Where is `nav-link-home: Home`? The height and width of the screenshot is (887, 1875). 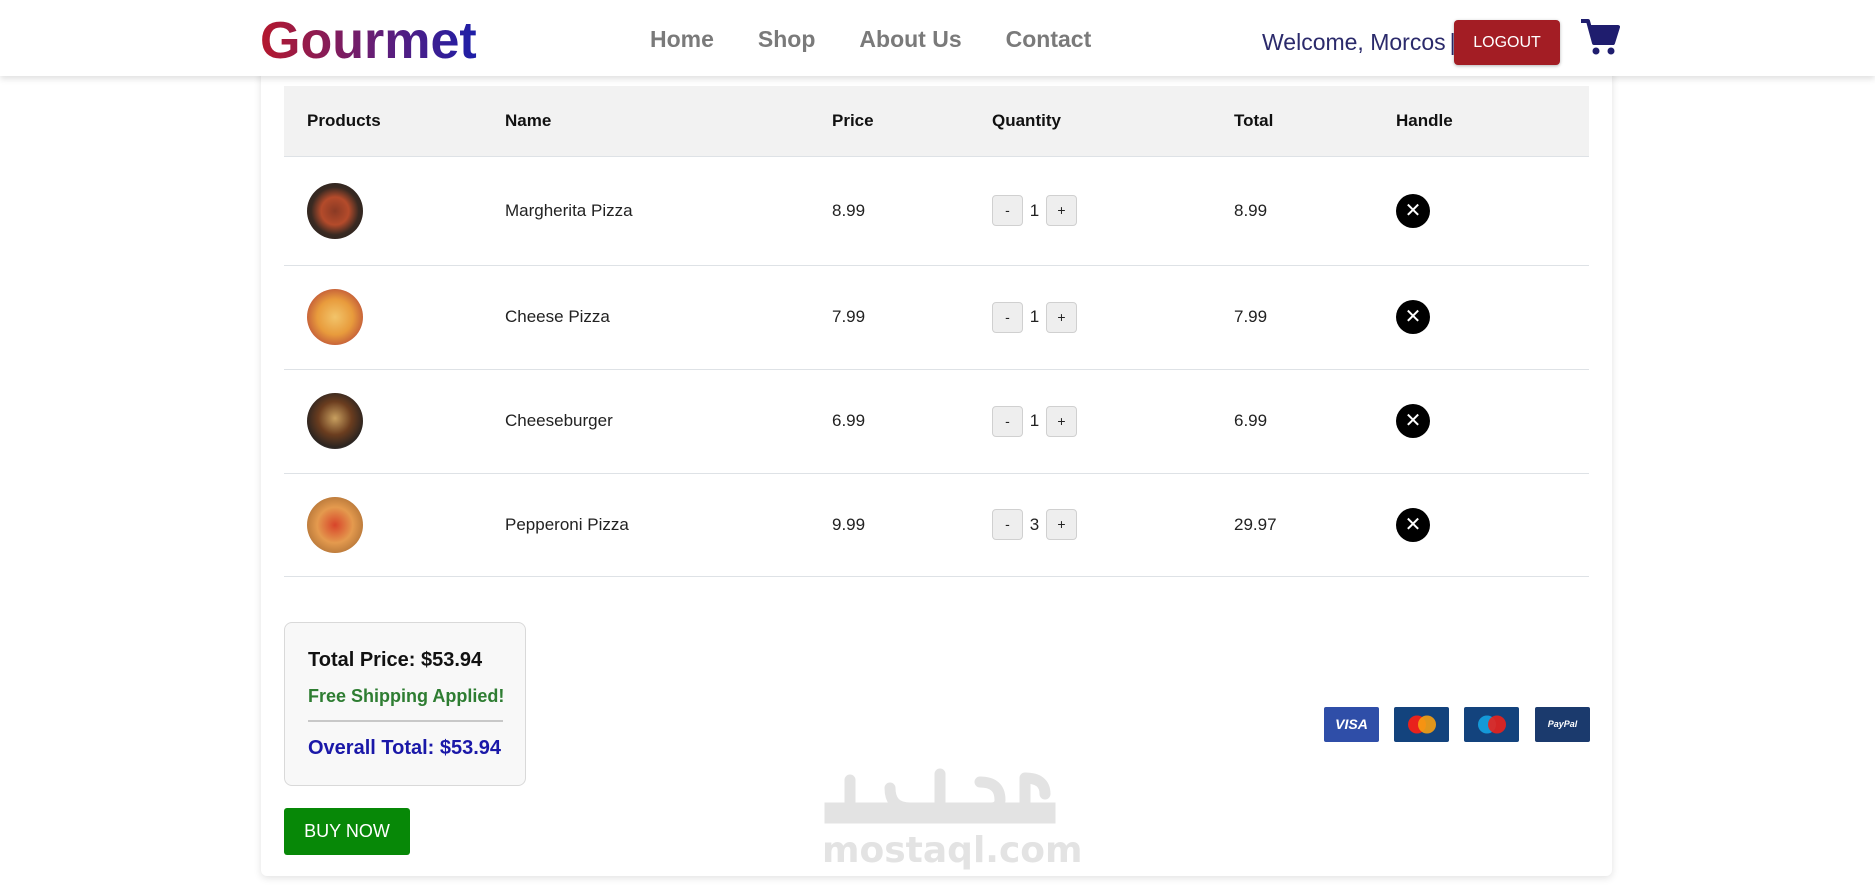
nav-link-home: Home is located at coordinates (682, 39).